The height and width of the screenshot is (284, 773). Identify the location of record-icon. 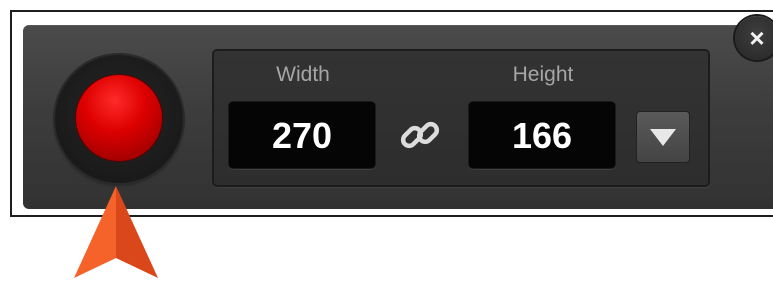
(119, 118).